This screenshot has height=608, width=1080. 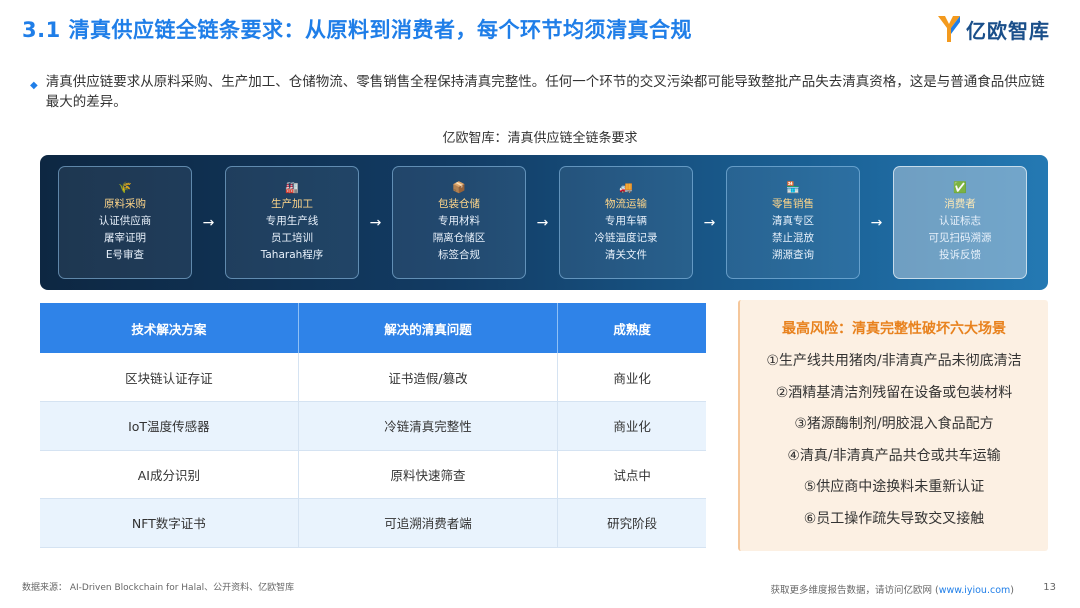 I want to click on stage-line: 屠宰证明, so click(x=125, y=238).